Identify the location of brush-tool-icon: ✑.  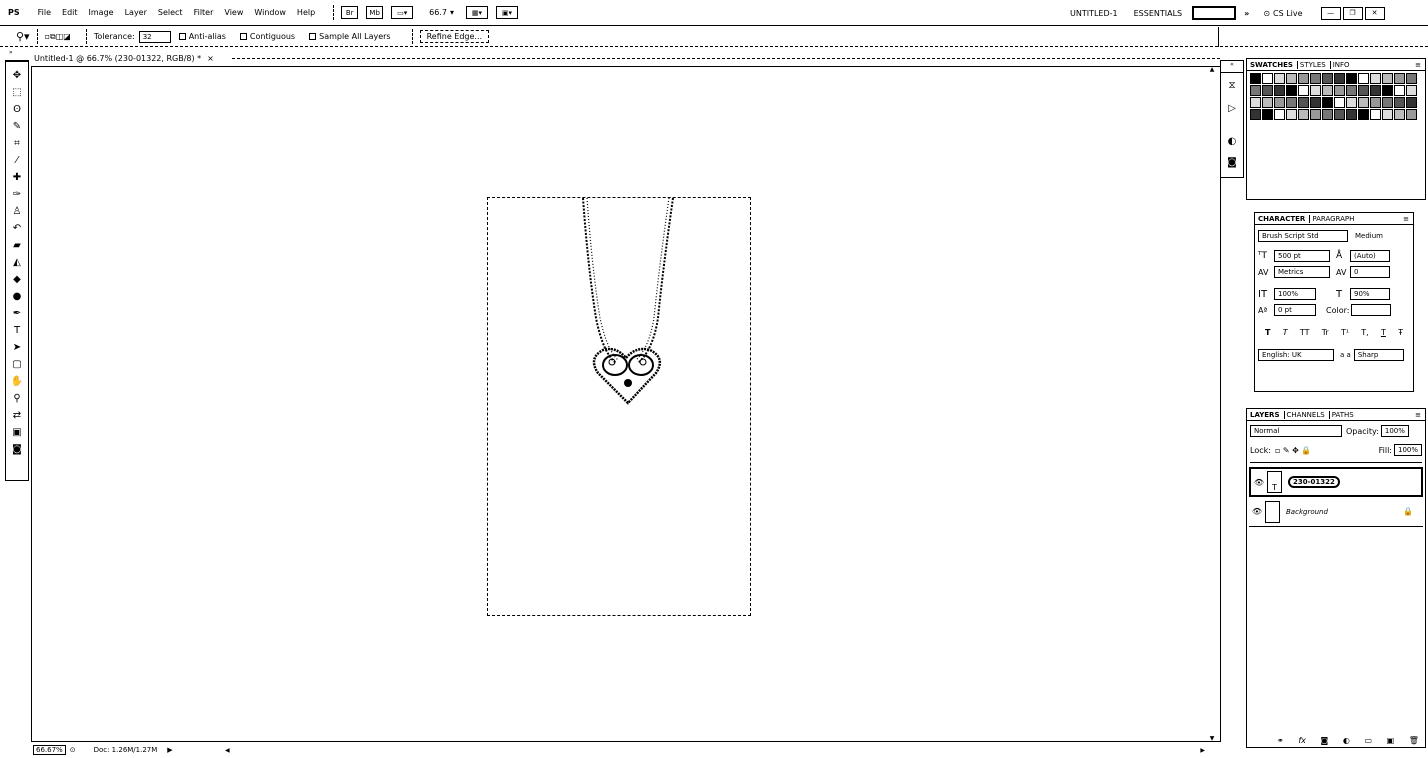
(17, 194).